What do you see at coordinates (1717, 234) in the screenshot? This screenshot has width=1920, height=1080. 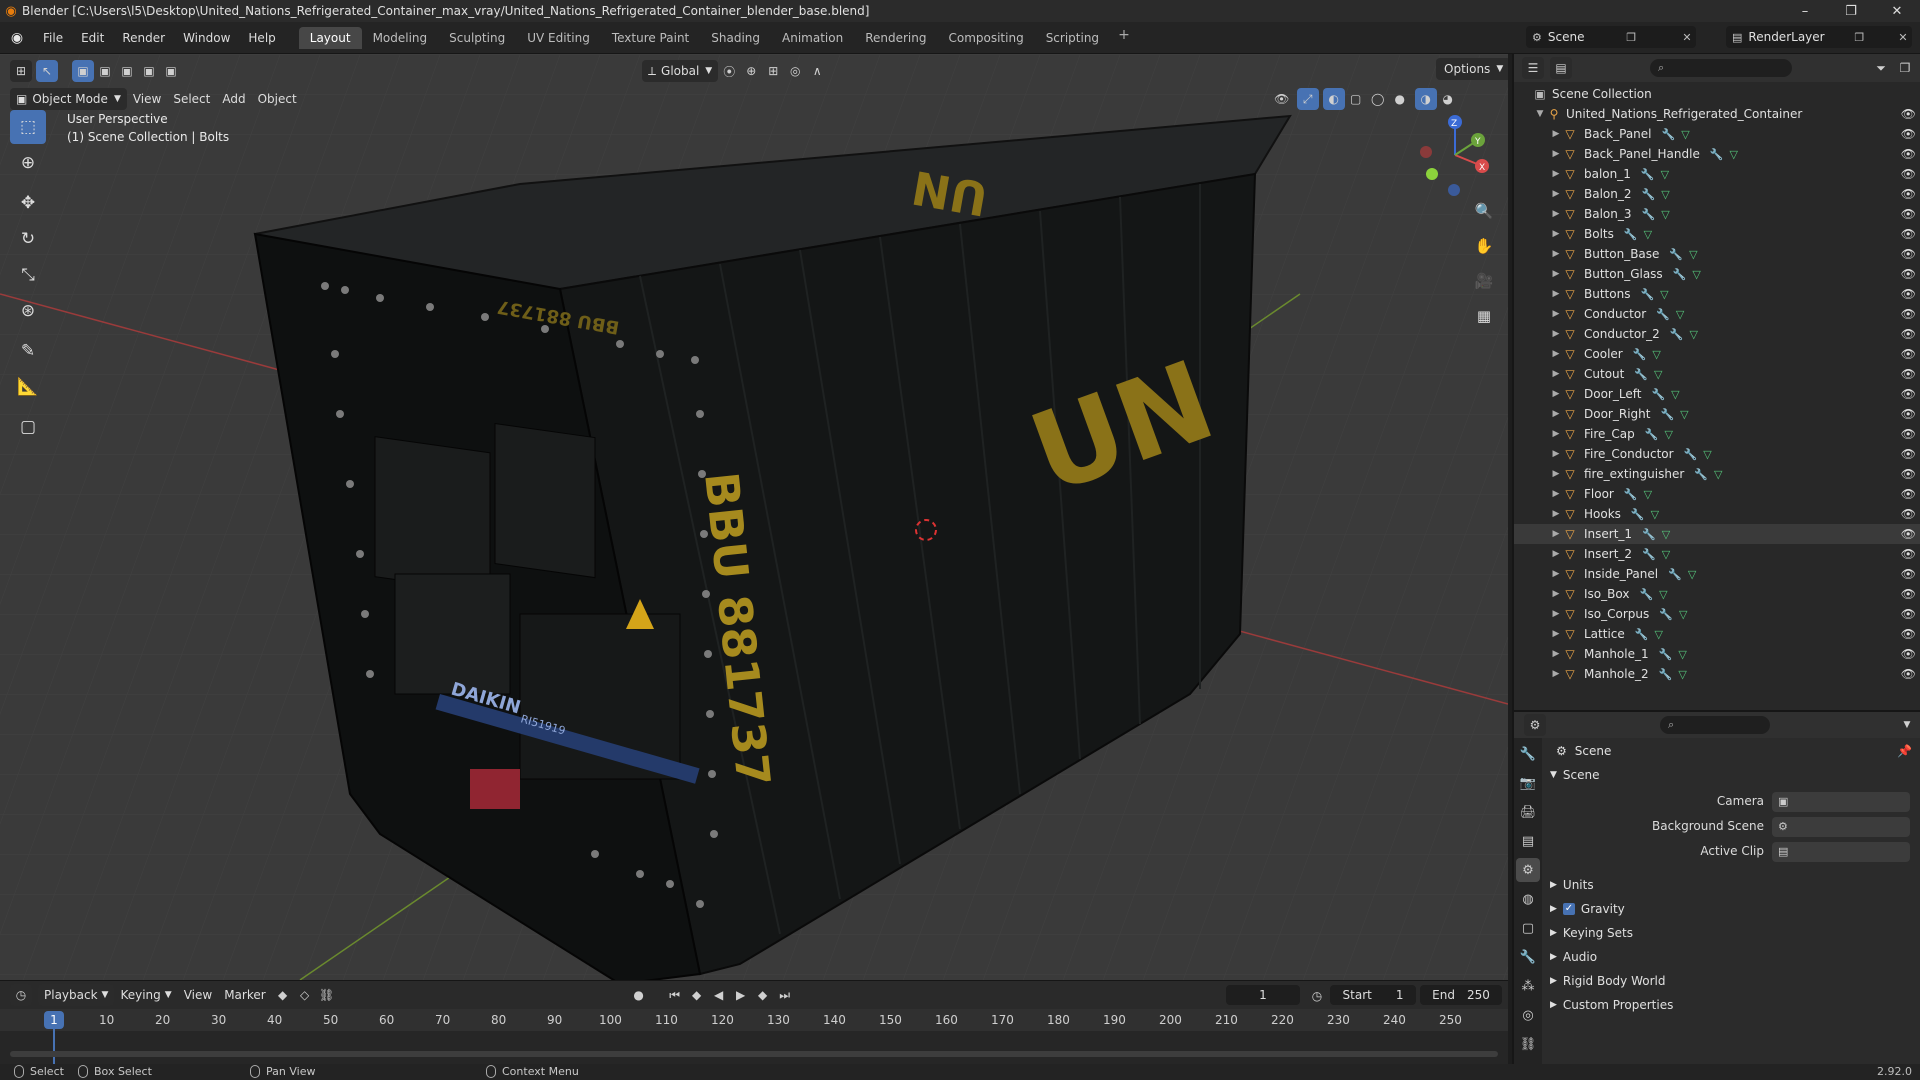 I see `outliner-item: ▶ ▽ Bolts 🔧 ▽ 👁` at bounding box center [1717, 234].